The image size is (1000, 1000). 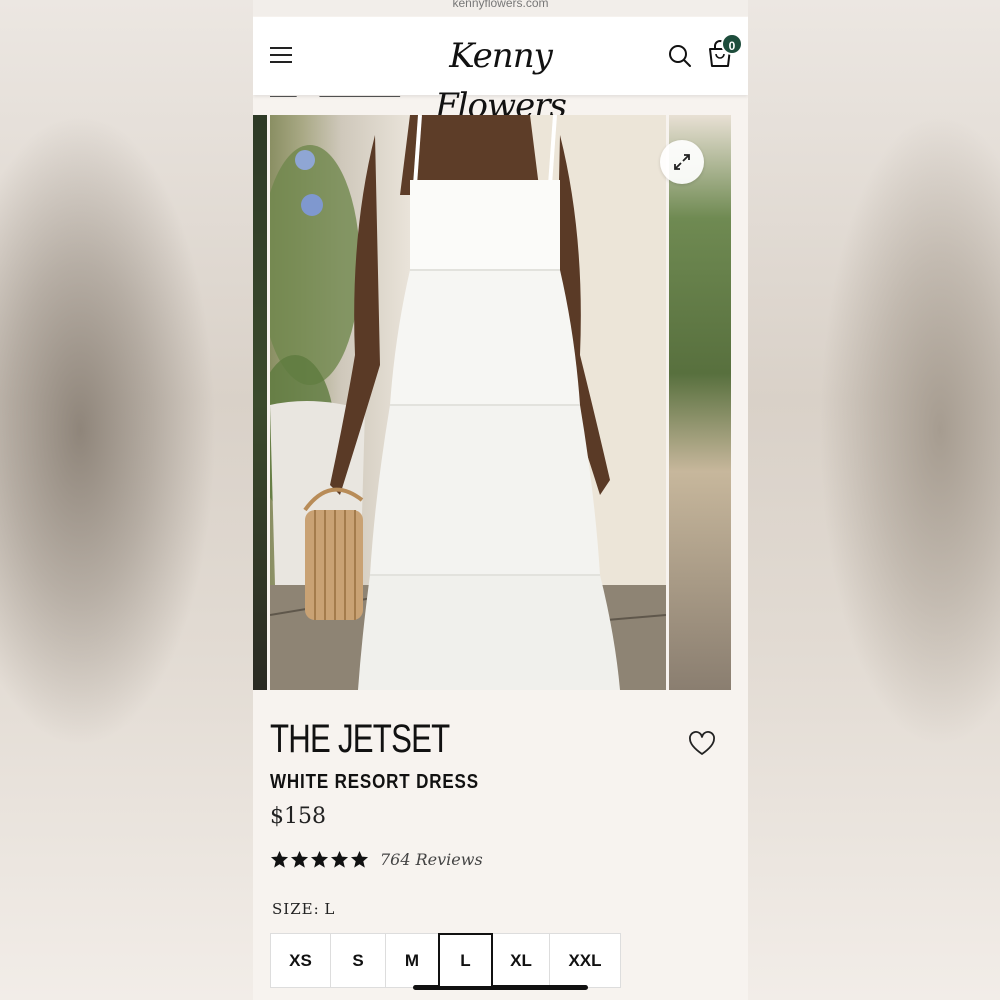 I want to click on product-price: $158, so click(x=298, y=816).